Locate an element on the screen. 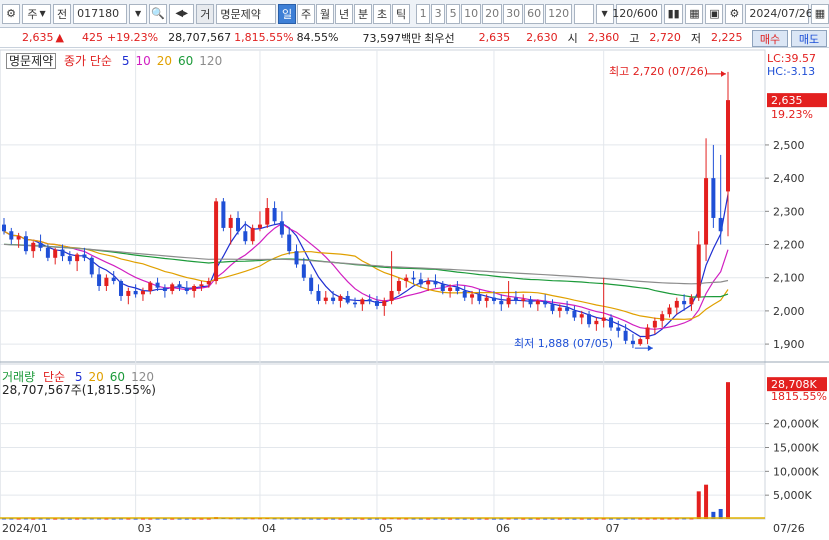  buy-button: 매수 is located at coordinates (770, 38).